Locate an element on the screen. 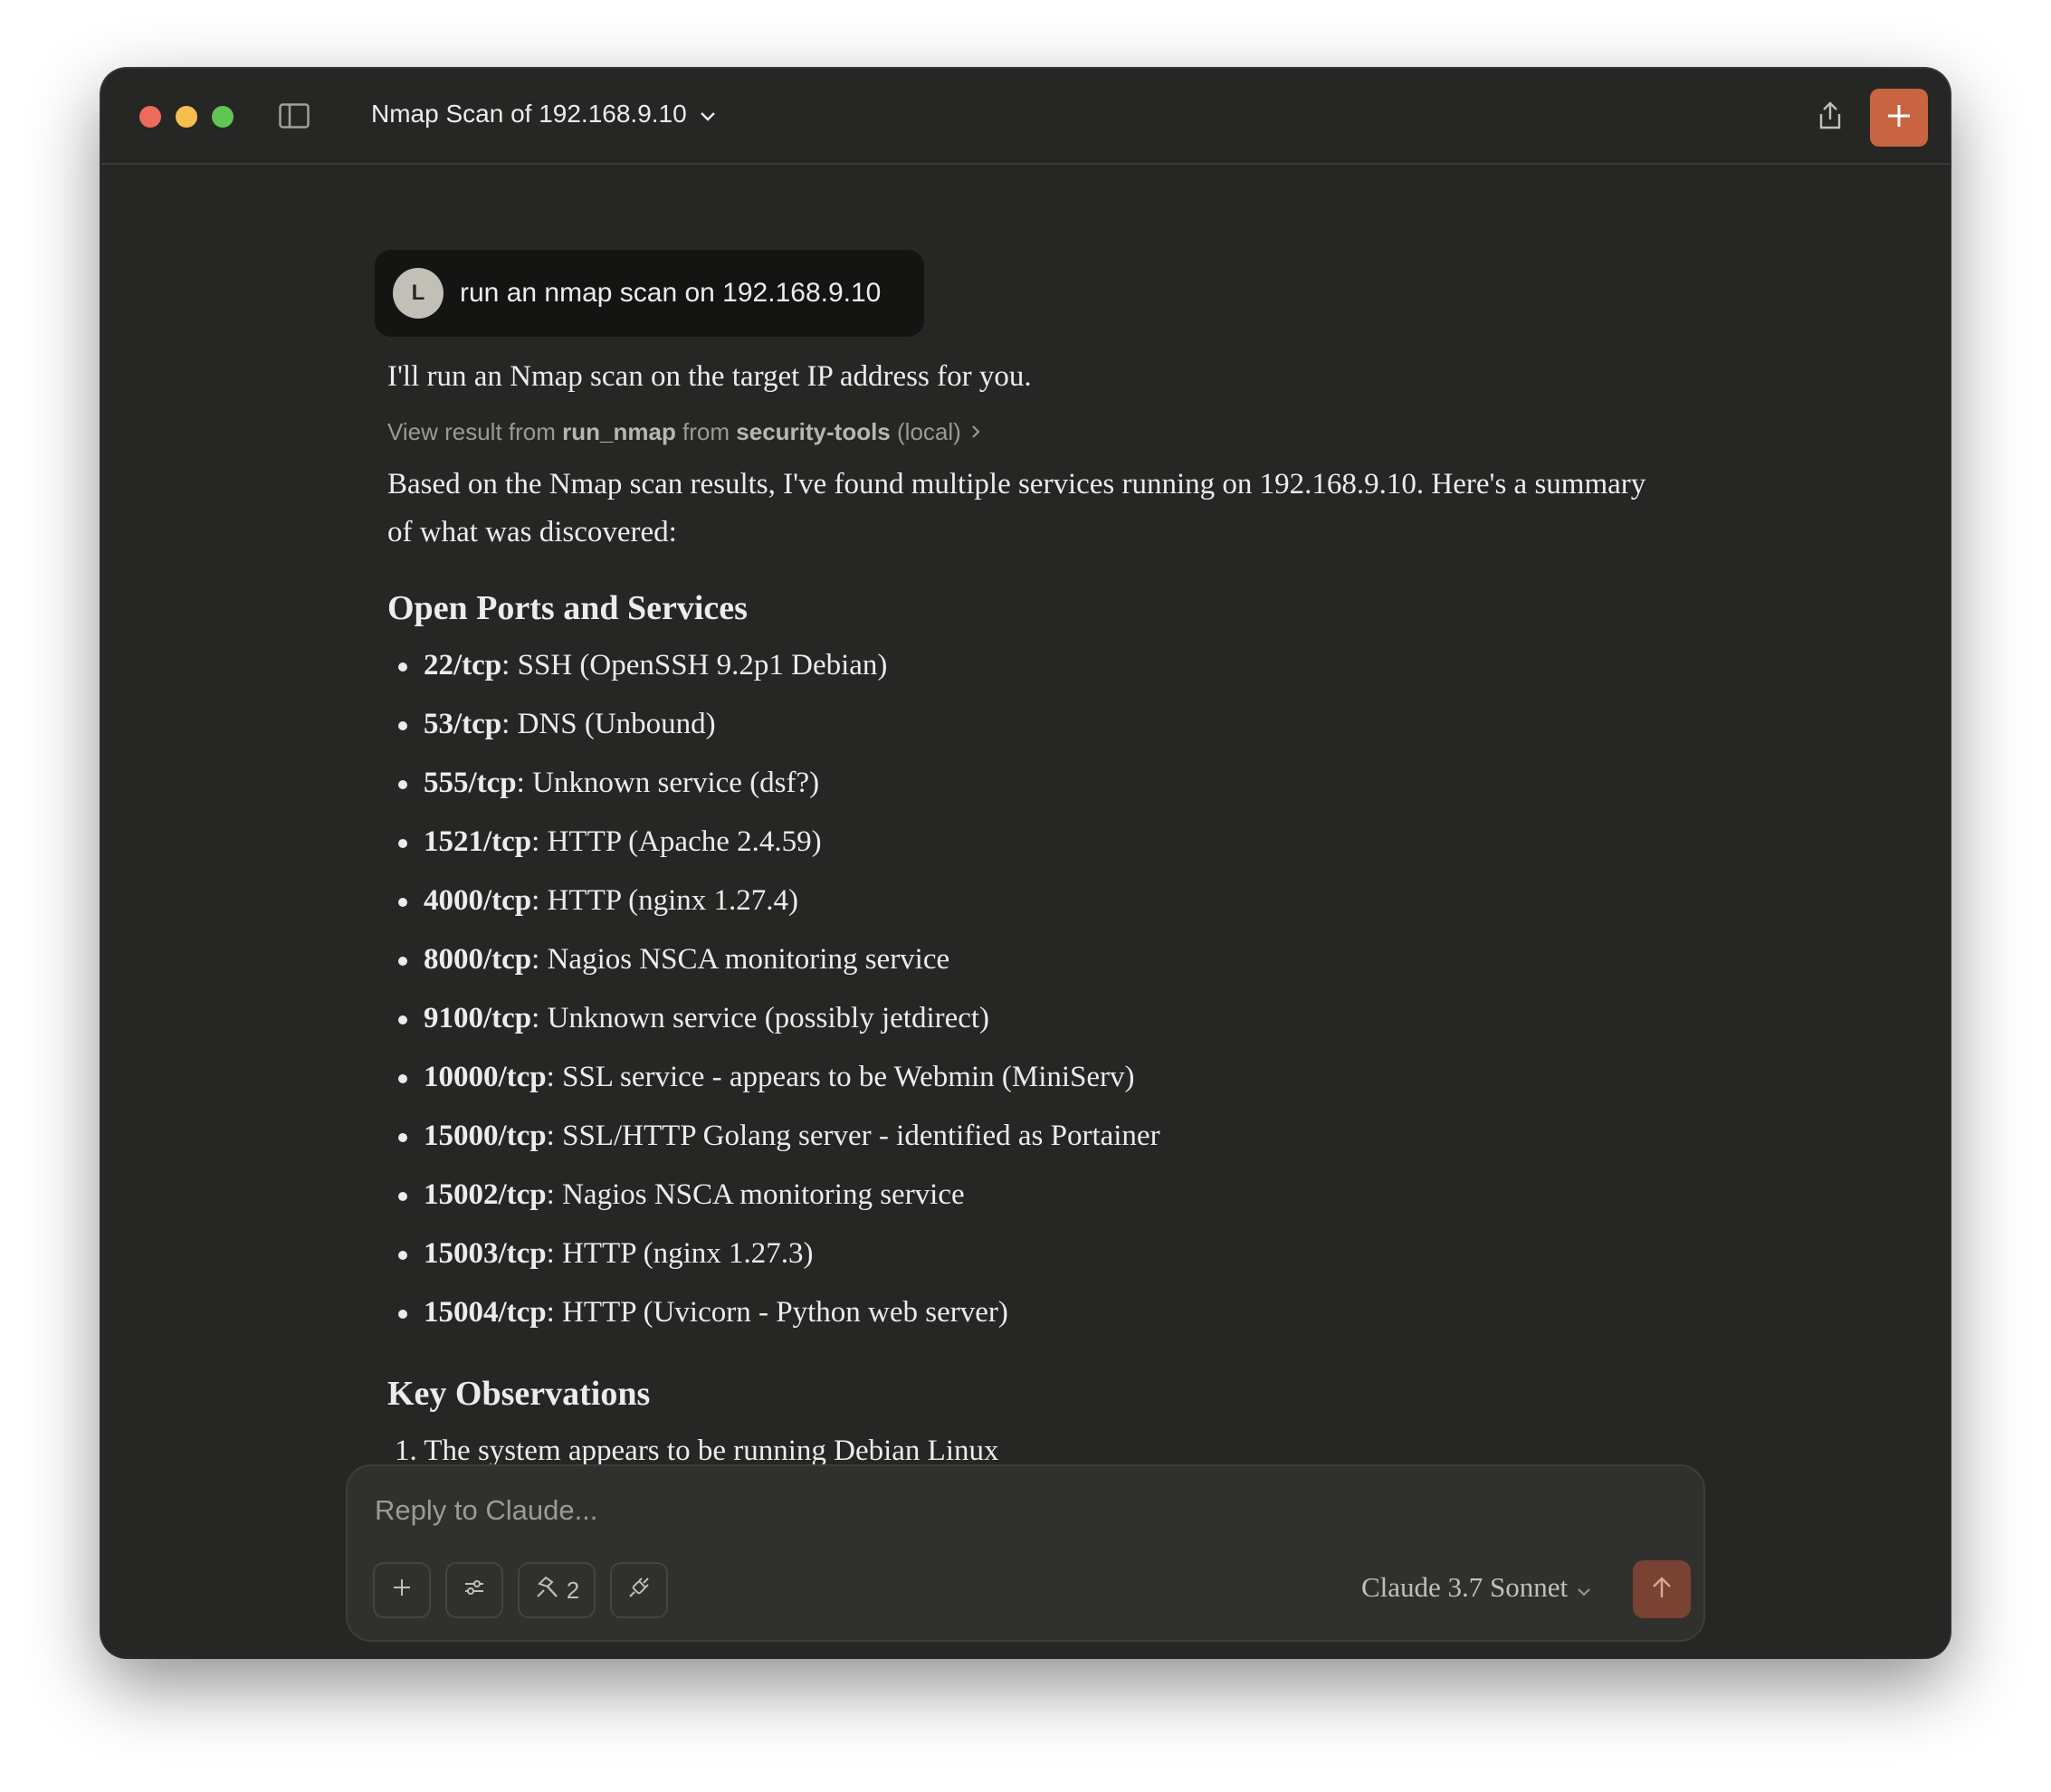 Image resolution: width=2051 pixels, height=1792 pixels. tool-name: run_nmap is located at coordinates (619, 431).